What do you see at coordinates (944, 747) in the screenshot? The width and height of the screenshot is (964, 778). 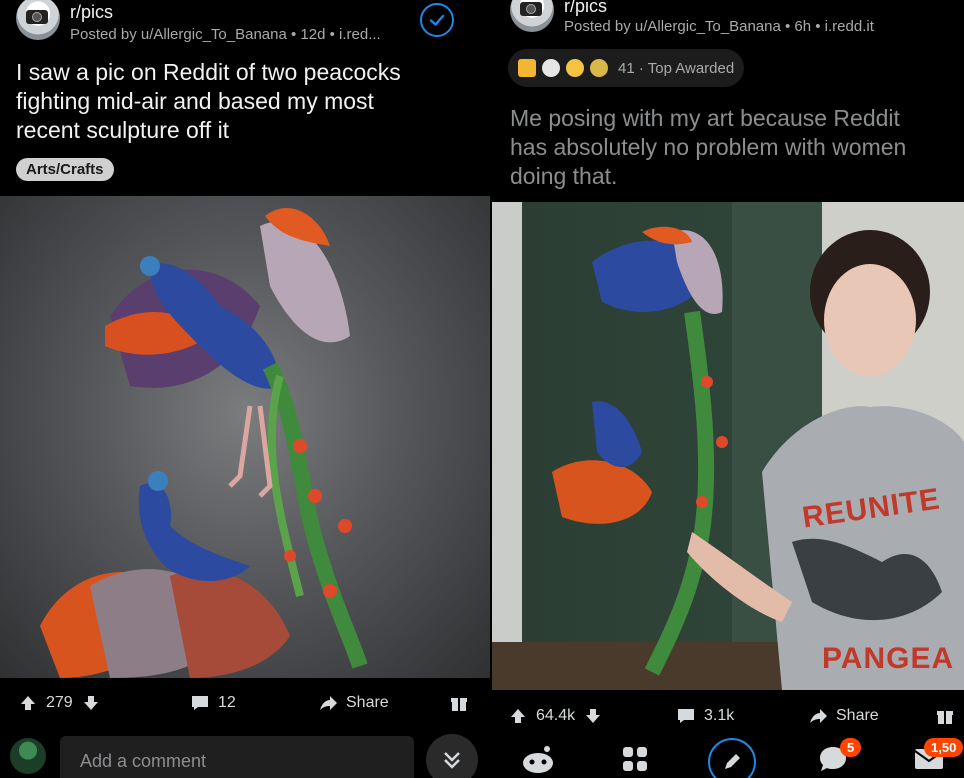 I see `inbox-badge: 1,50` at bounding box center [944, 747].